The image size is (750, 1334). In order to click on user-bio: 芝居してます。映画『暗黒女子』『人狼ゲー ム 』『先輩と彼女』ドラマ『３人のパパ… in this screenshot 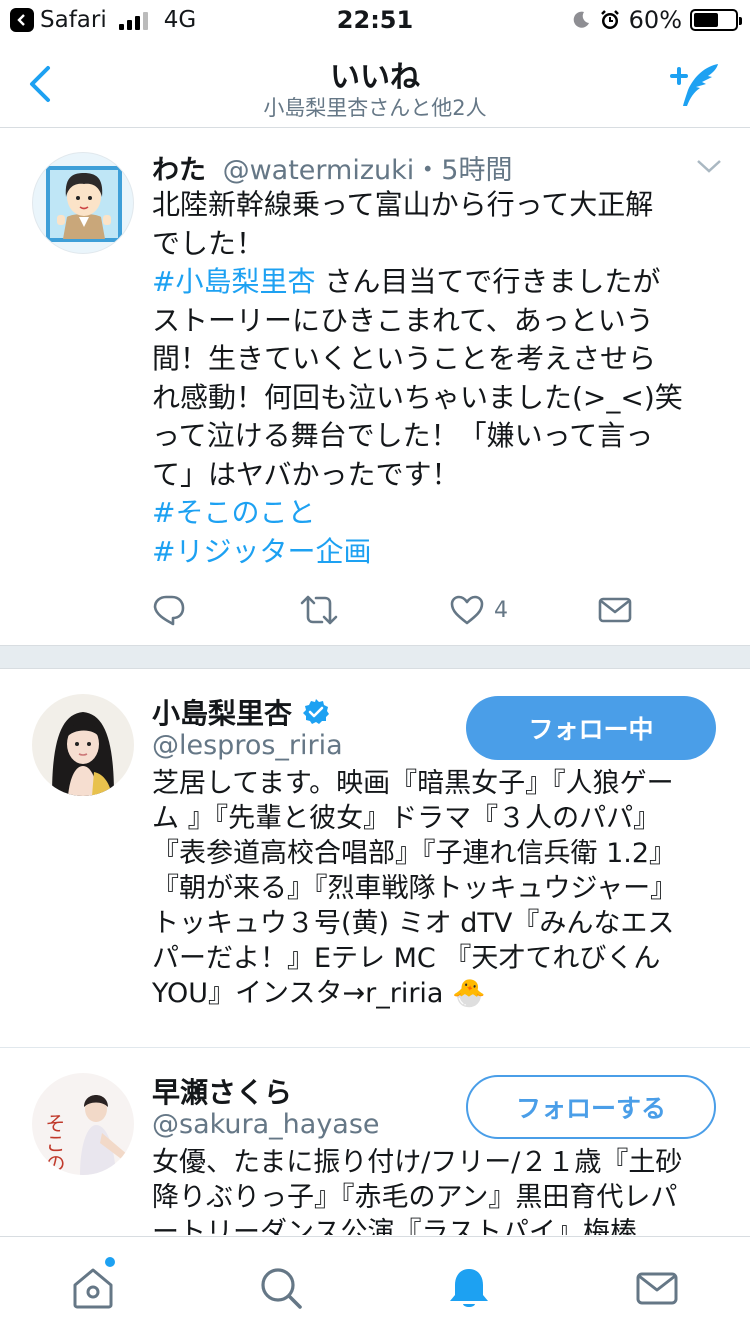, I will do `click(442, 888)`.